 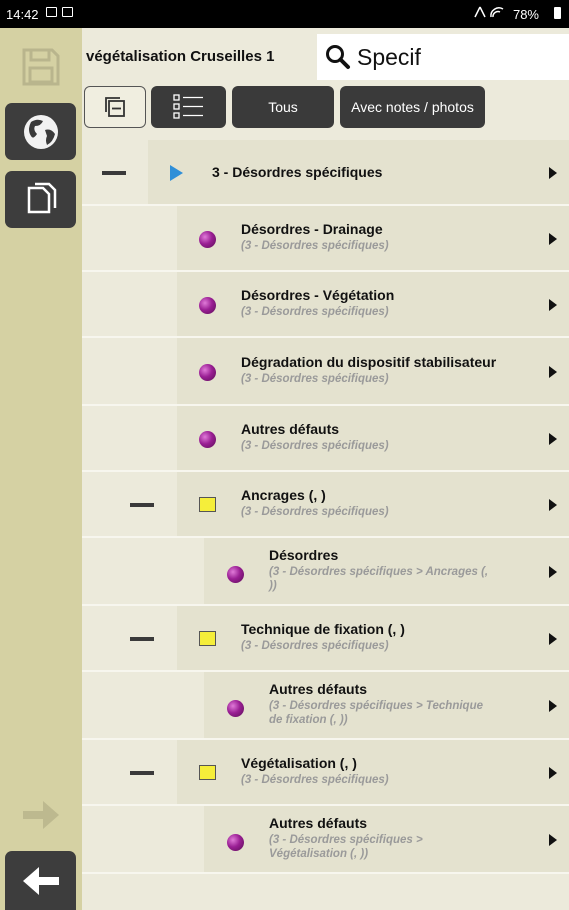 I want to click on item-title: Dégradation du dispositif stabilisateur, so click(x=369, y=362).